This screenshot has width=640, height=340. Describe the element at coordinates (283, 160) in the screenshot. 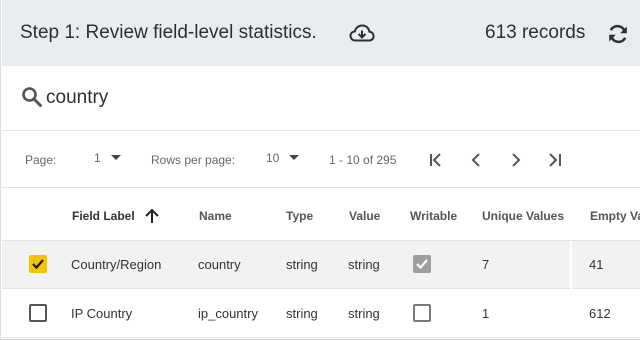

I see `rows-per-page-select: 10` at that location.